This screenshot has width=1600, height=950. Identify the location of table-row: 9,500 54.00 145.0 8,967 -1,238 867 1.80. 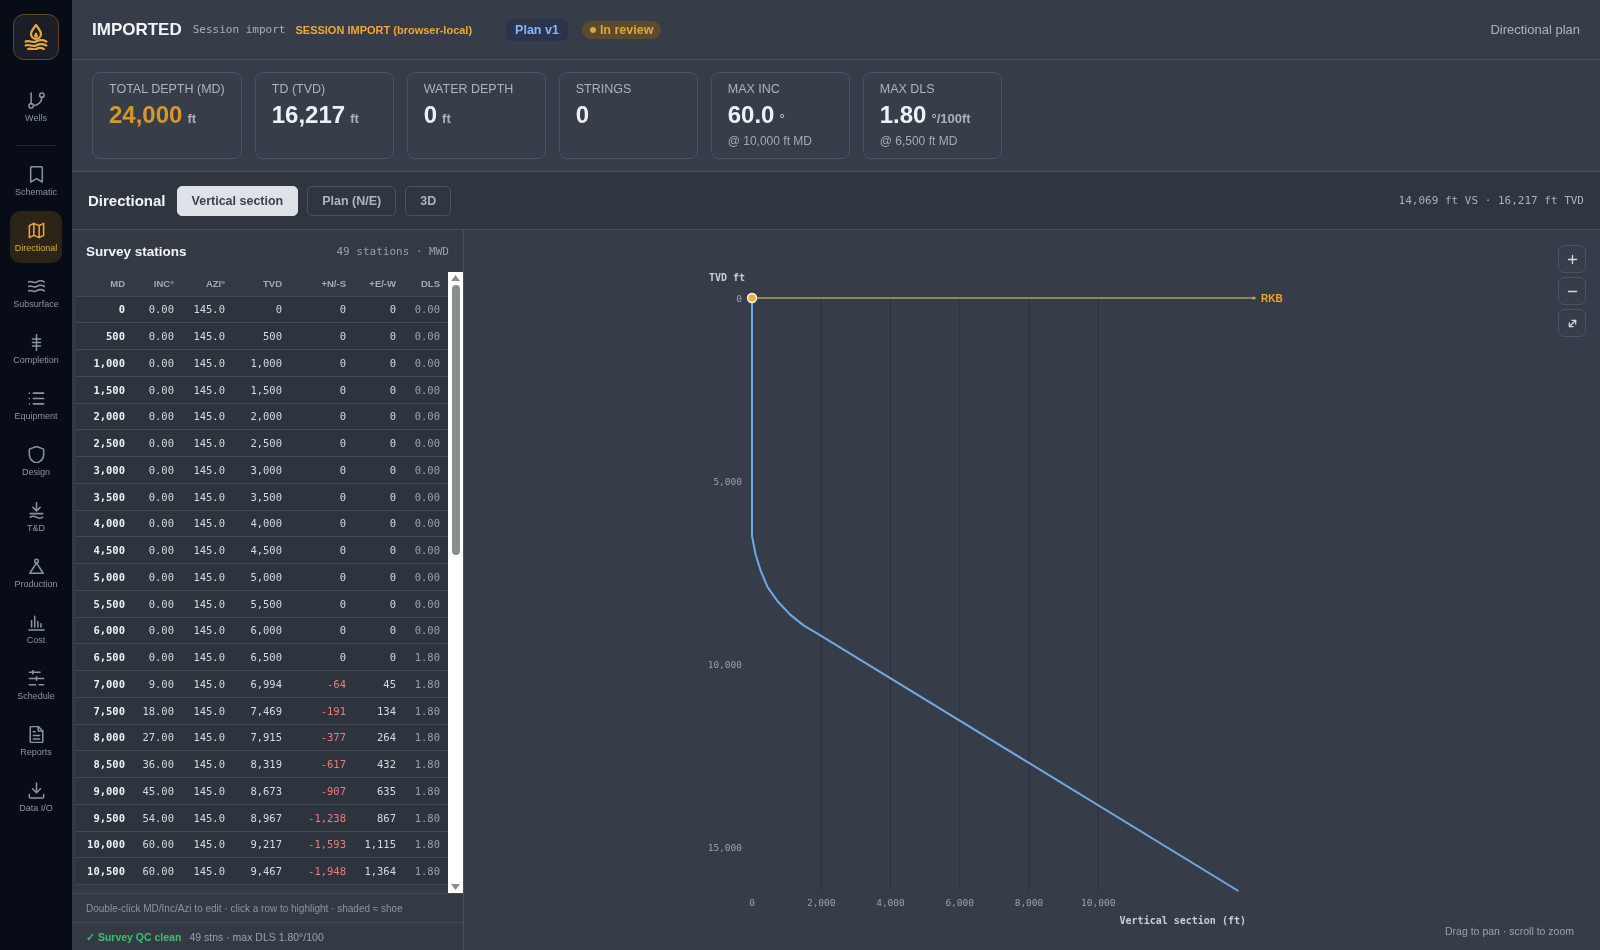
(262, 818).